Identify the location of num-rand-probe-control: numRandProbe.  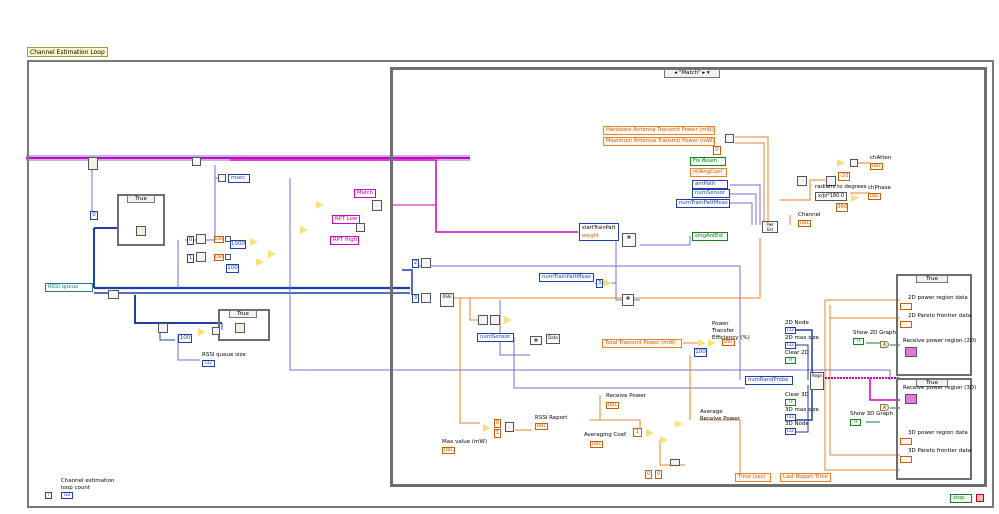
(769, 380).